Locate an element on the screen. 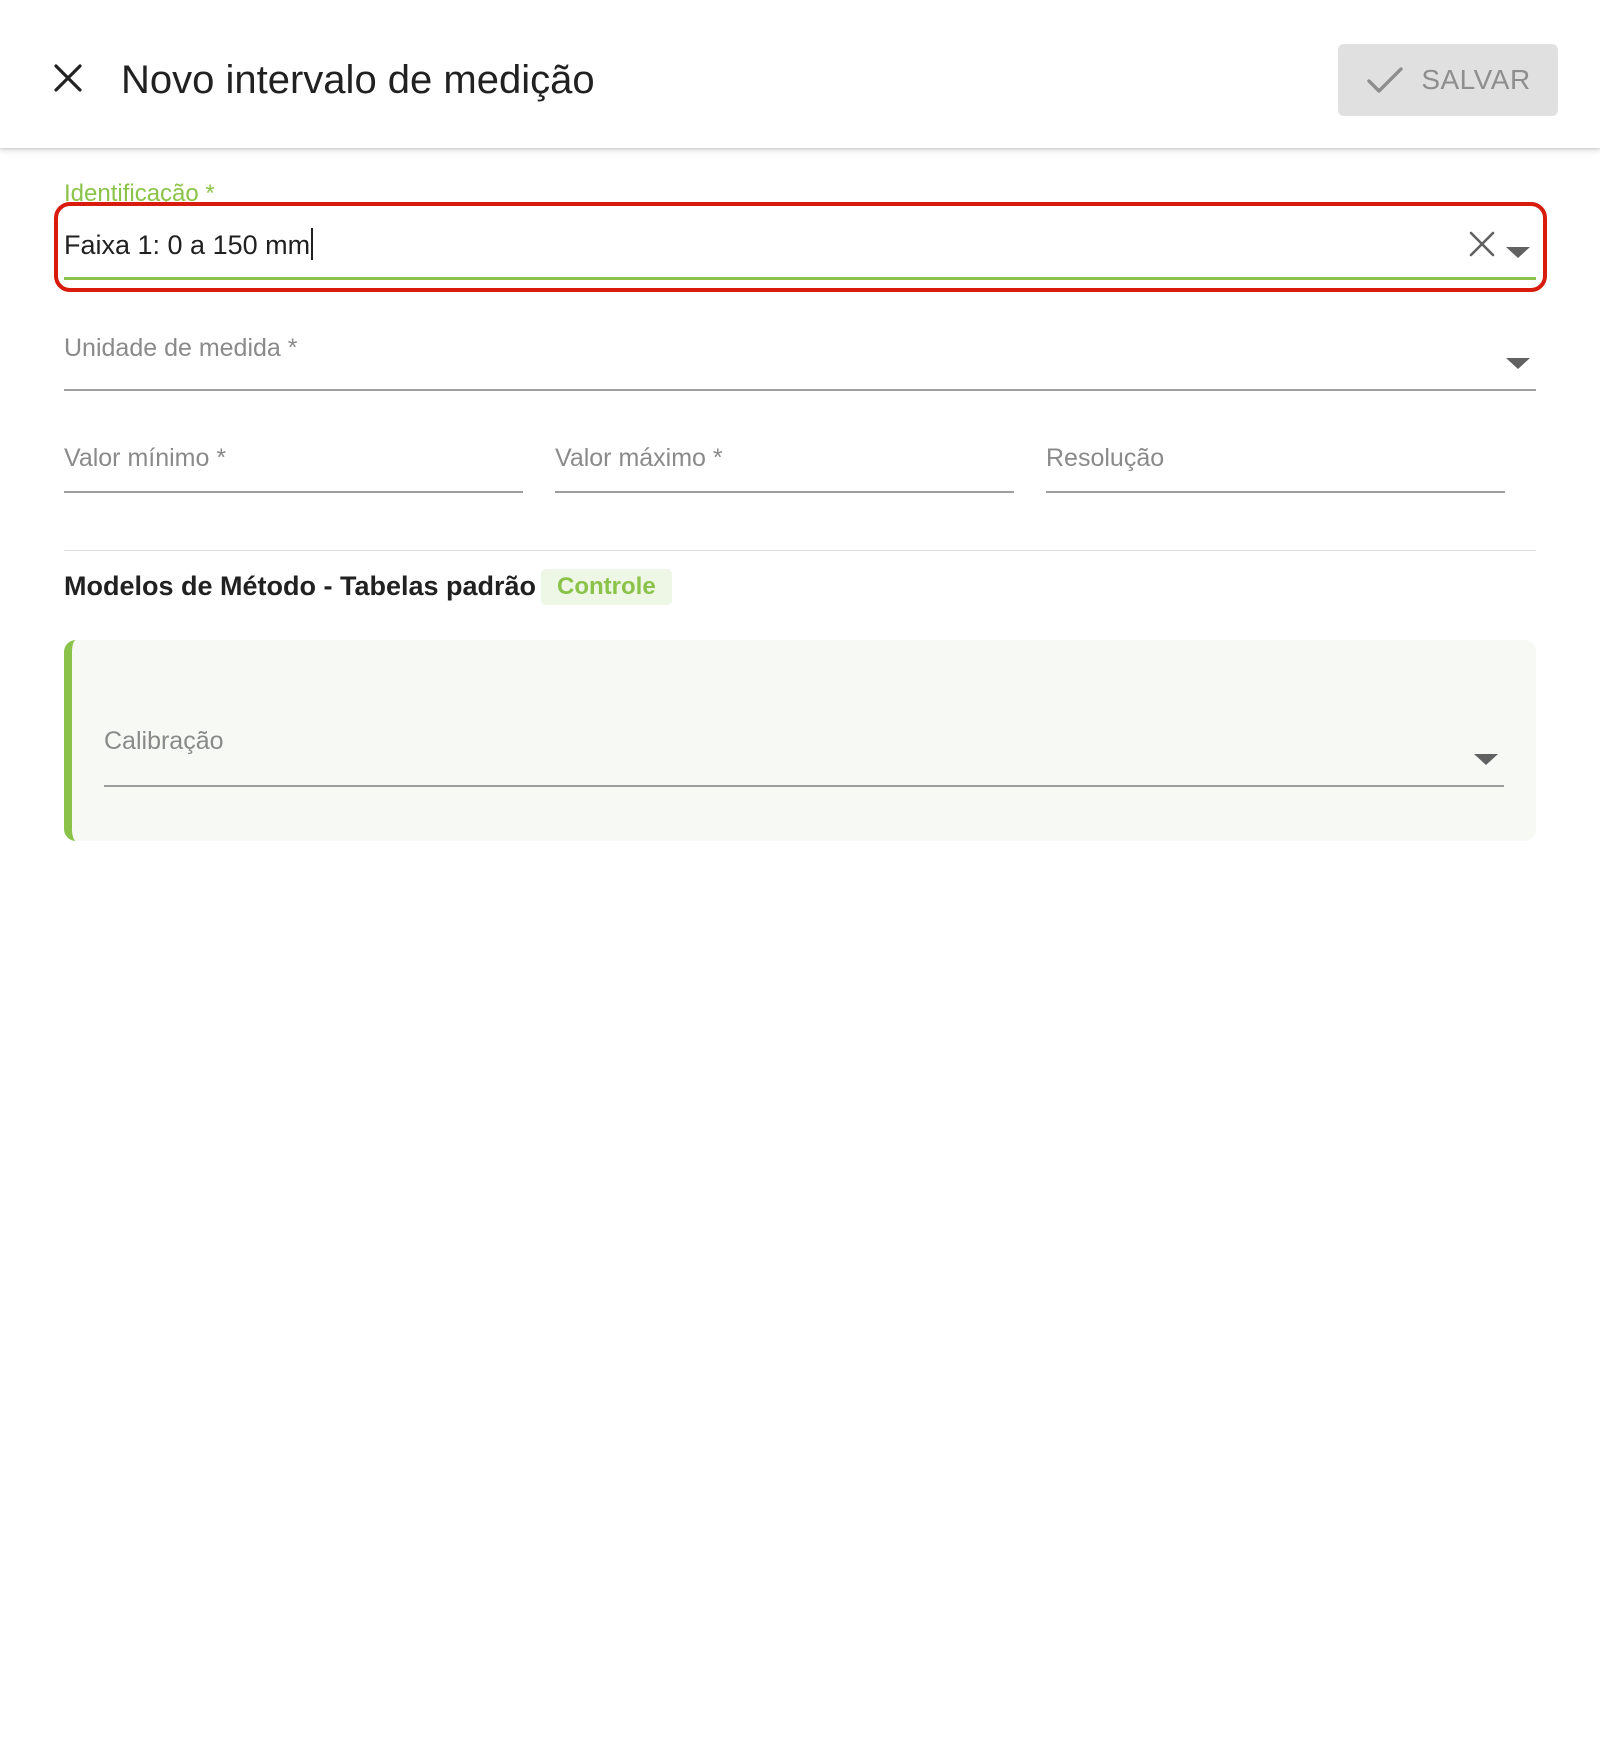 This screenshot has height=1744, width=1600. save-button-label: SALVAR is located at coordinates (1476, 79).